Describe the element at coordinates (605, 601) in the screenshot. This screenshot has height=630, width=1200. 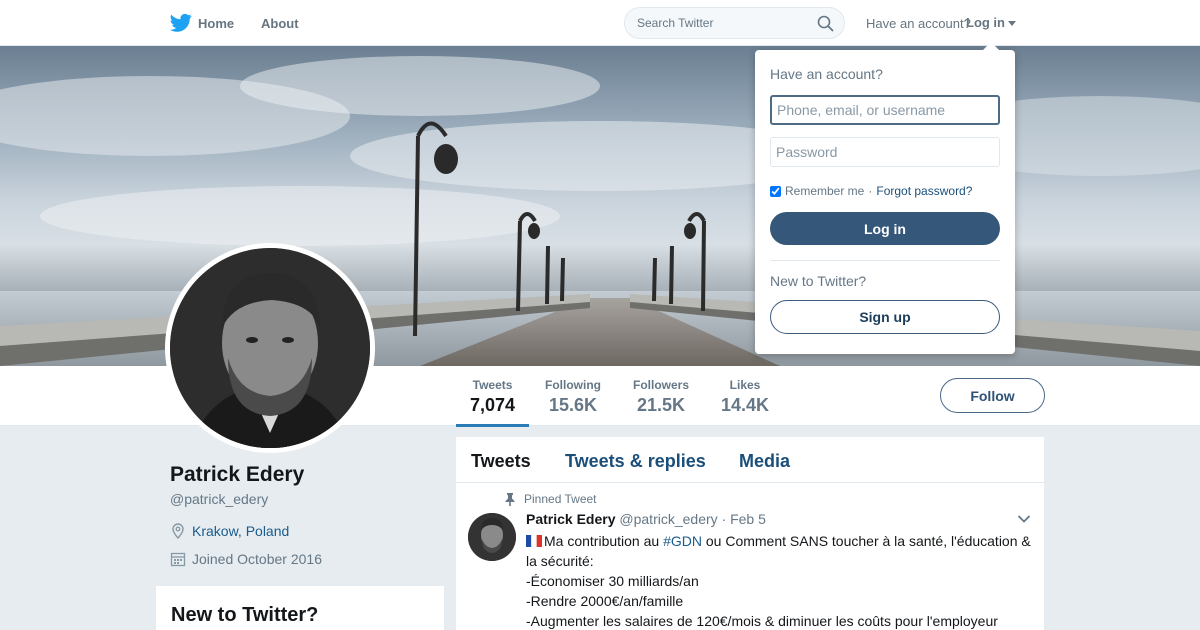
I see `tweet-line: -Rendre 2000€/an/famille` at that location.